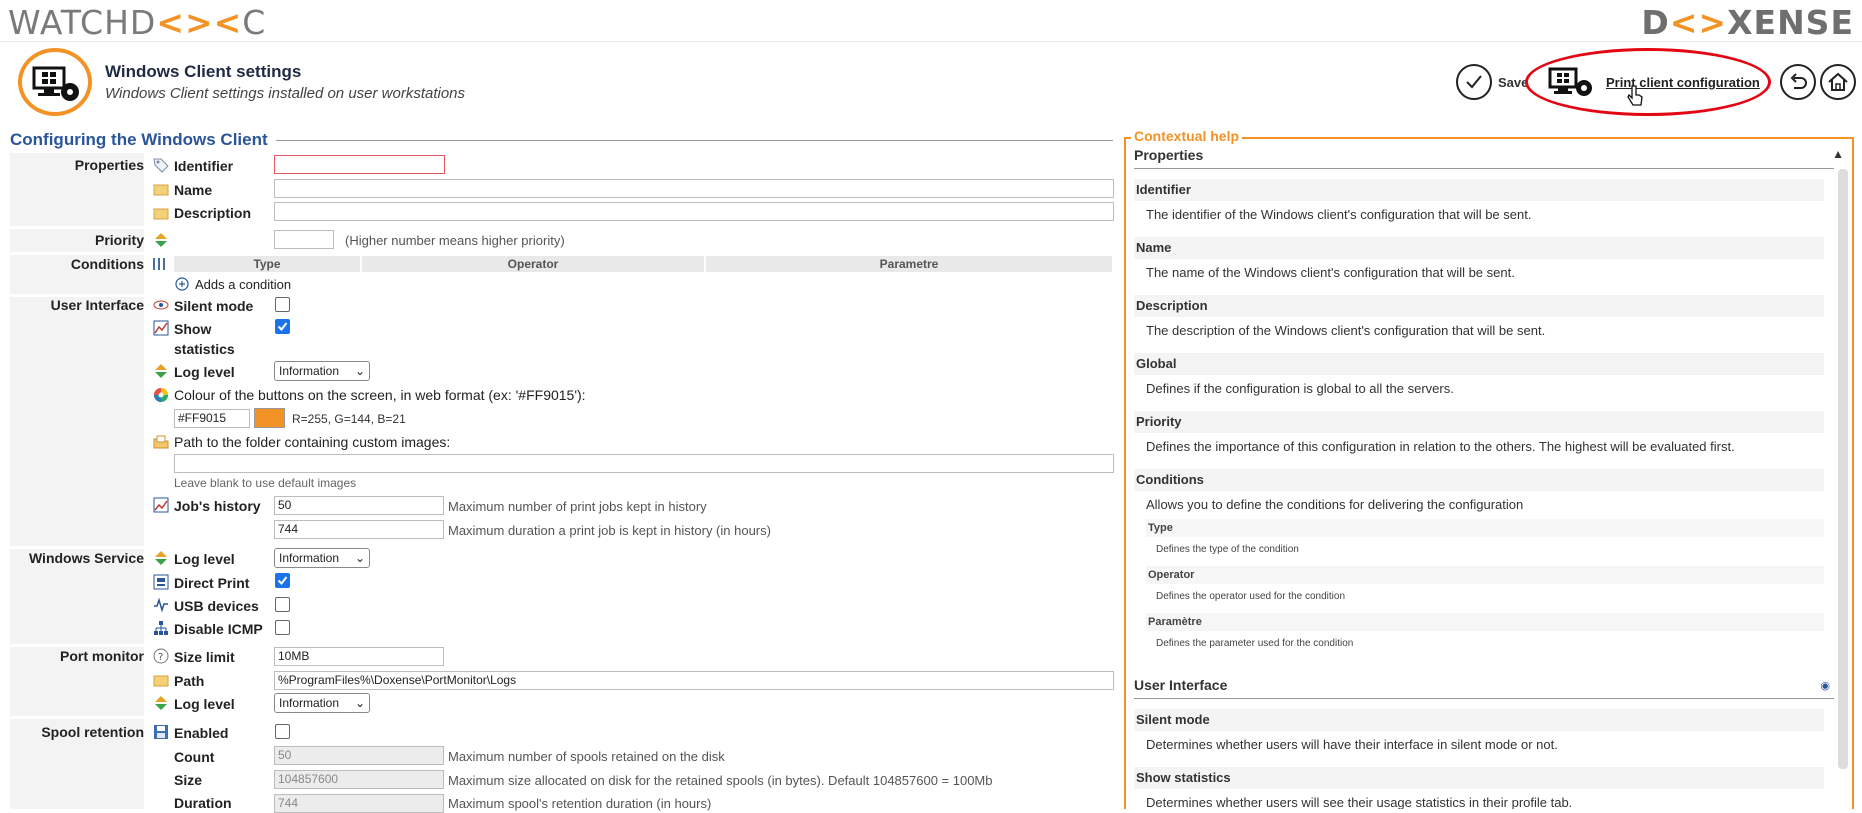 Image resolution: width=1862 pixels, height=813 pixels. Describe the element at coordinates (304, 239) in the screenshot. I see `priority-input` at that location.